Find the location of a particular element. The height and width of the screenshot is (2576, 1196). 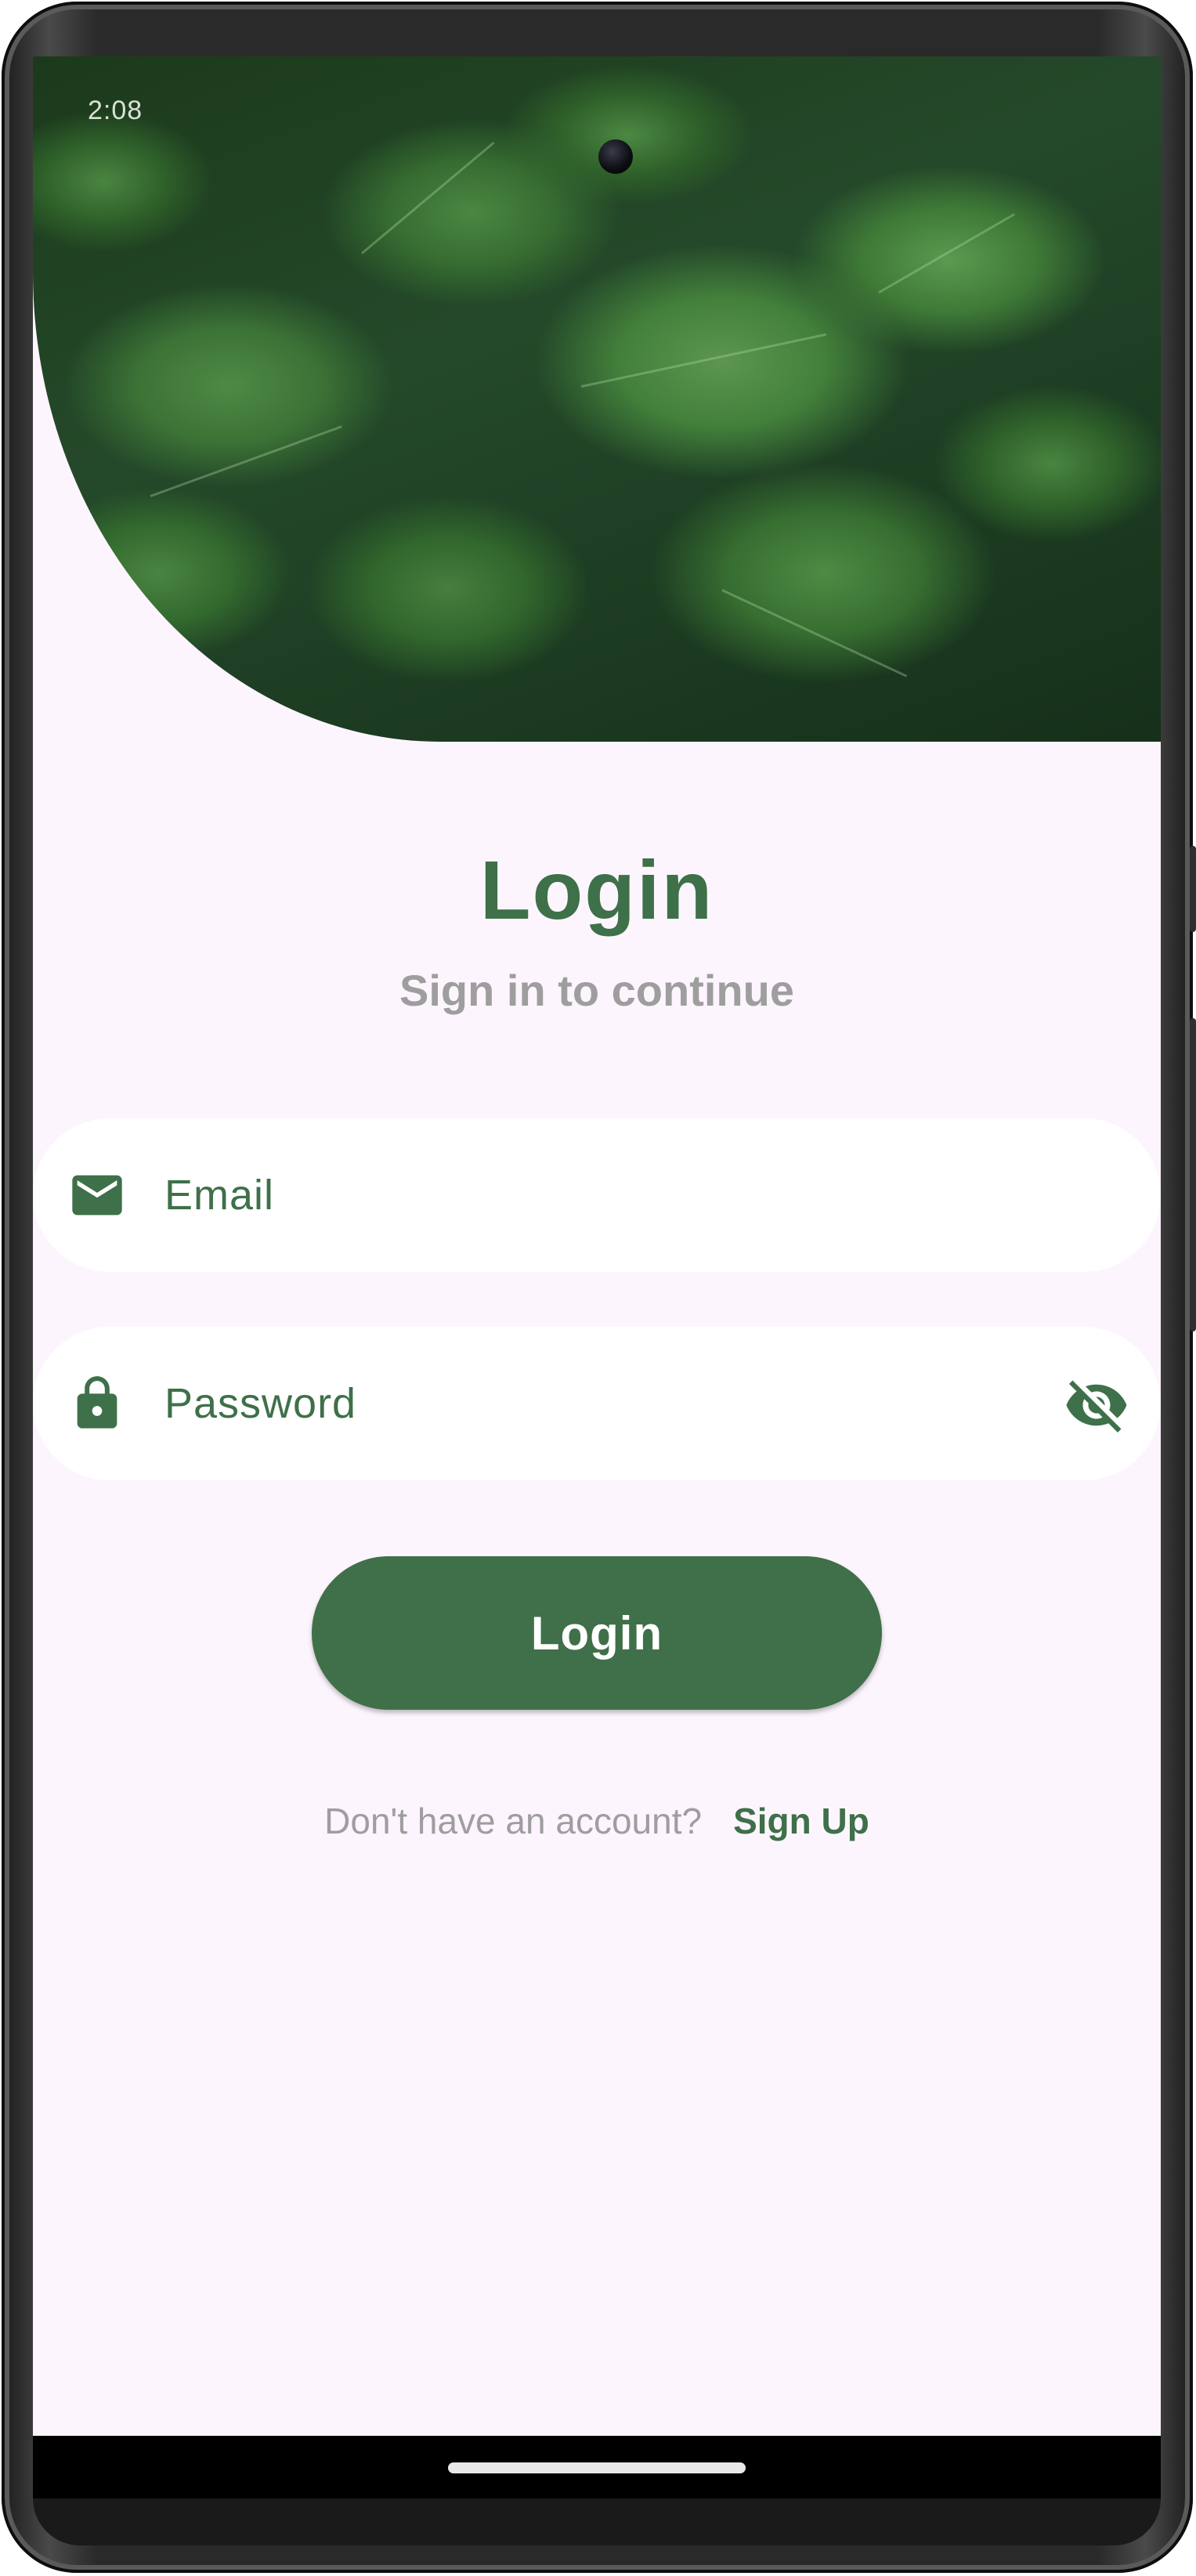

status-bar-time: 2:08 is located at coordinates (115, 110).